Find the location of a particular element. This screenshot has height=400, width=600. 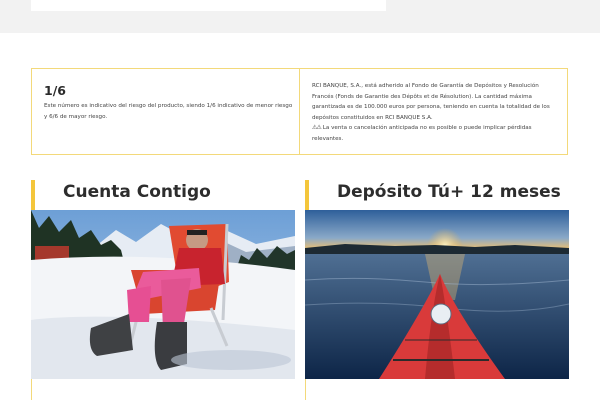

product-card-header-1: Cuenta Contigo is located at coordinates (163, 195).